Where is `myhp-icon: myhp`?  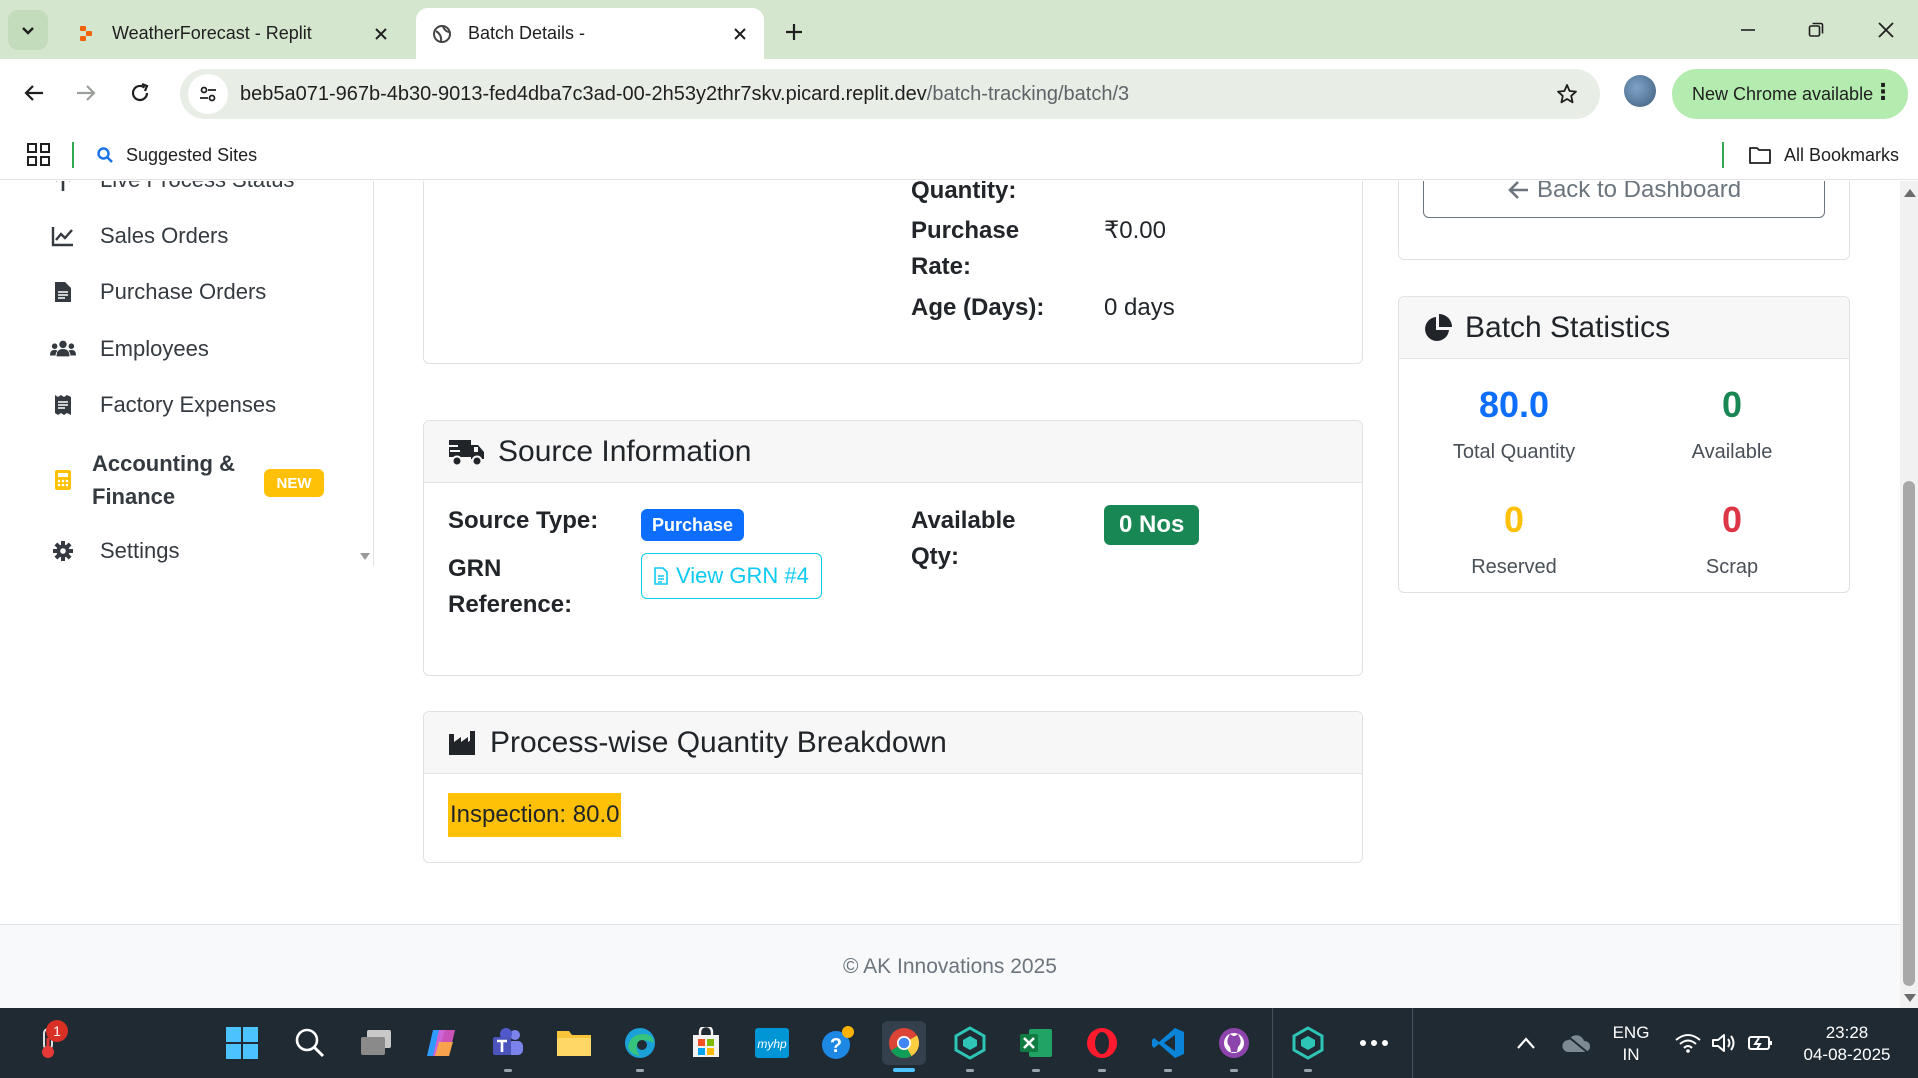
myhp-icon: myhp is located at coordinates (772, 1043).